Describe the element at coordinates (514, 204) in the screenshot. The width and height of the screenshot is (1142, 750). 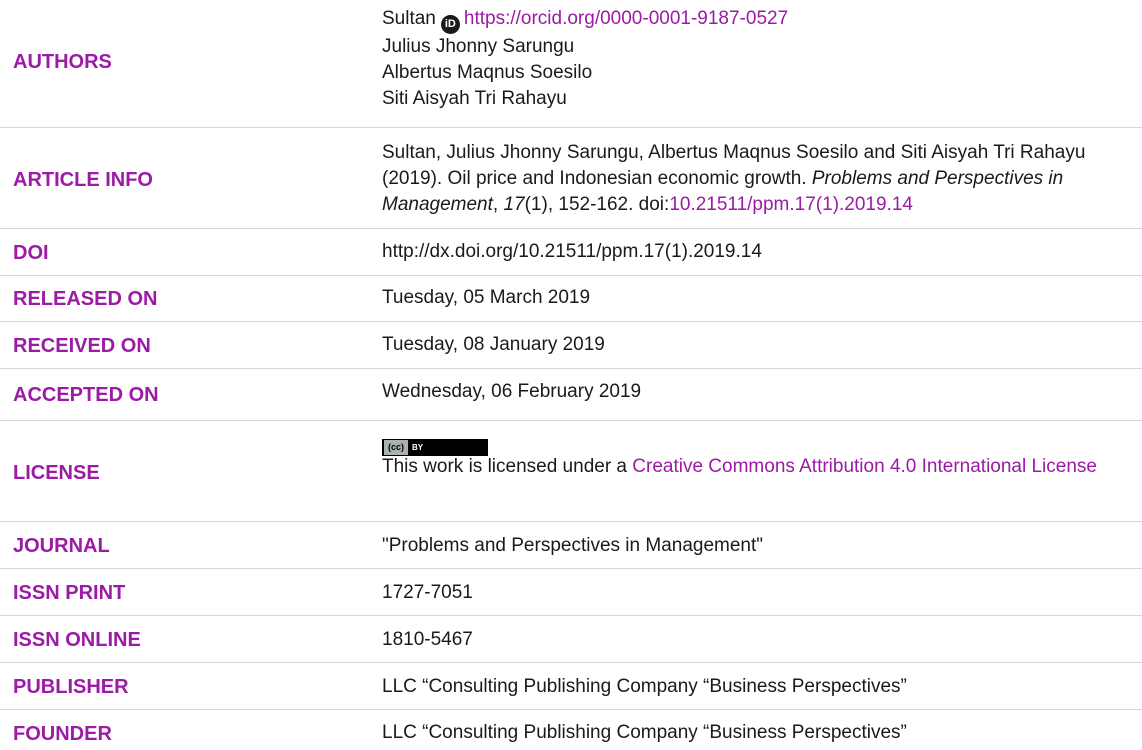
I see `citation-volume: 17` at that location.